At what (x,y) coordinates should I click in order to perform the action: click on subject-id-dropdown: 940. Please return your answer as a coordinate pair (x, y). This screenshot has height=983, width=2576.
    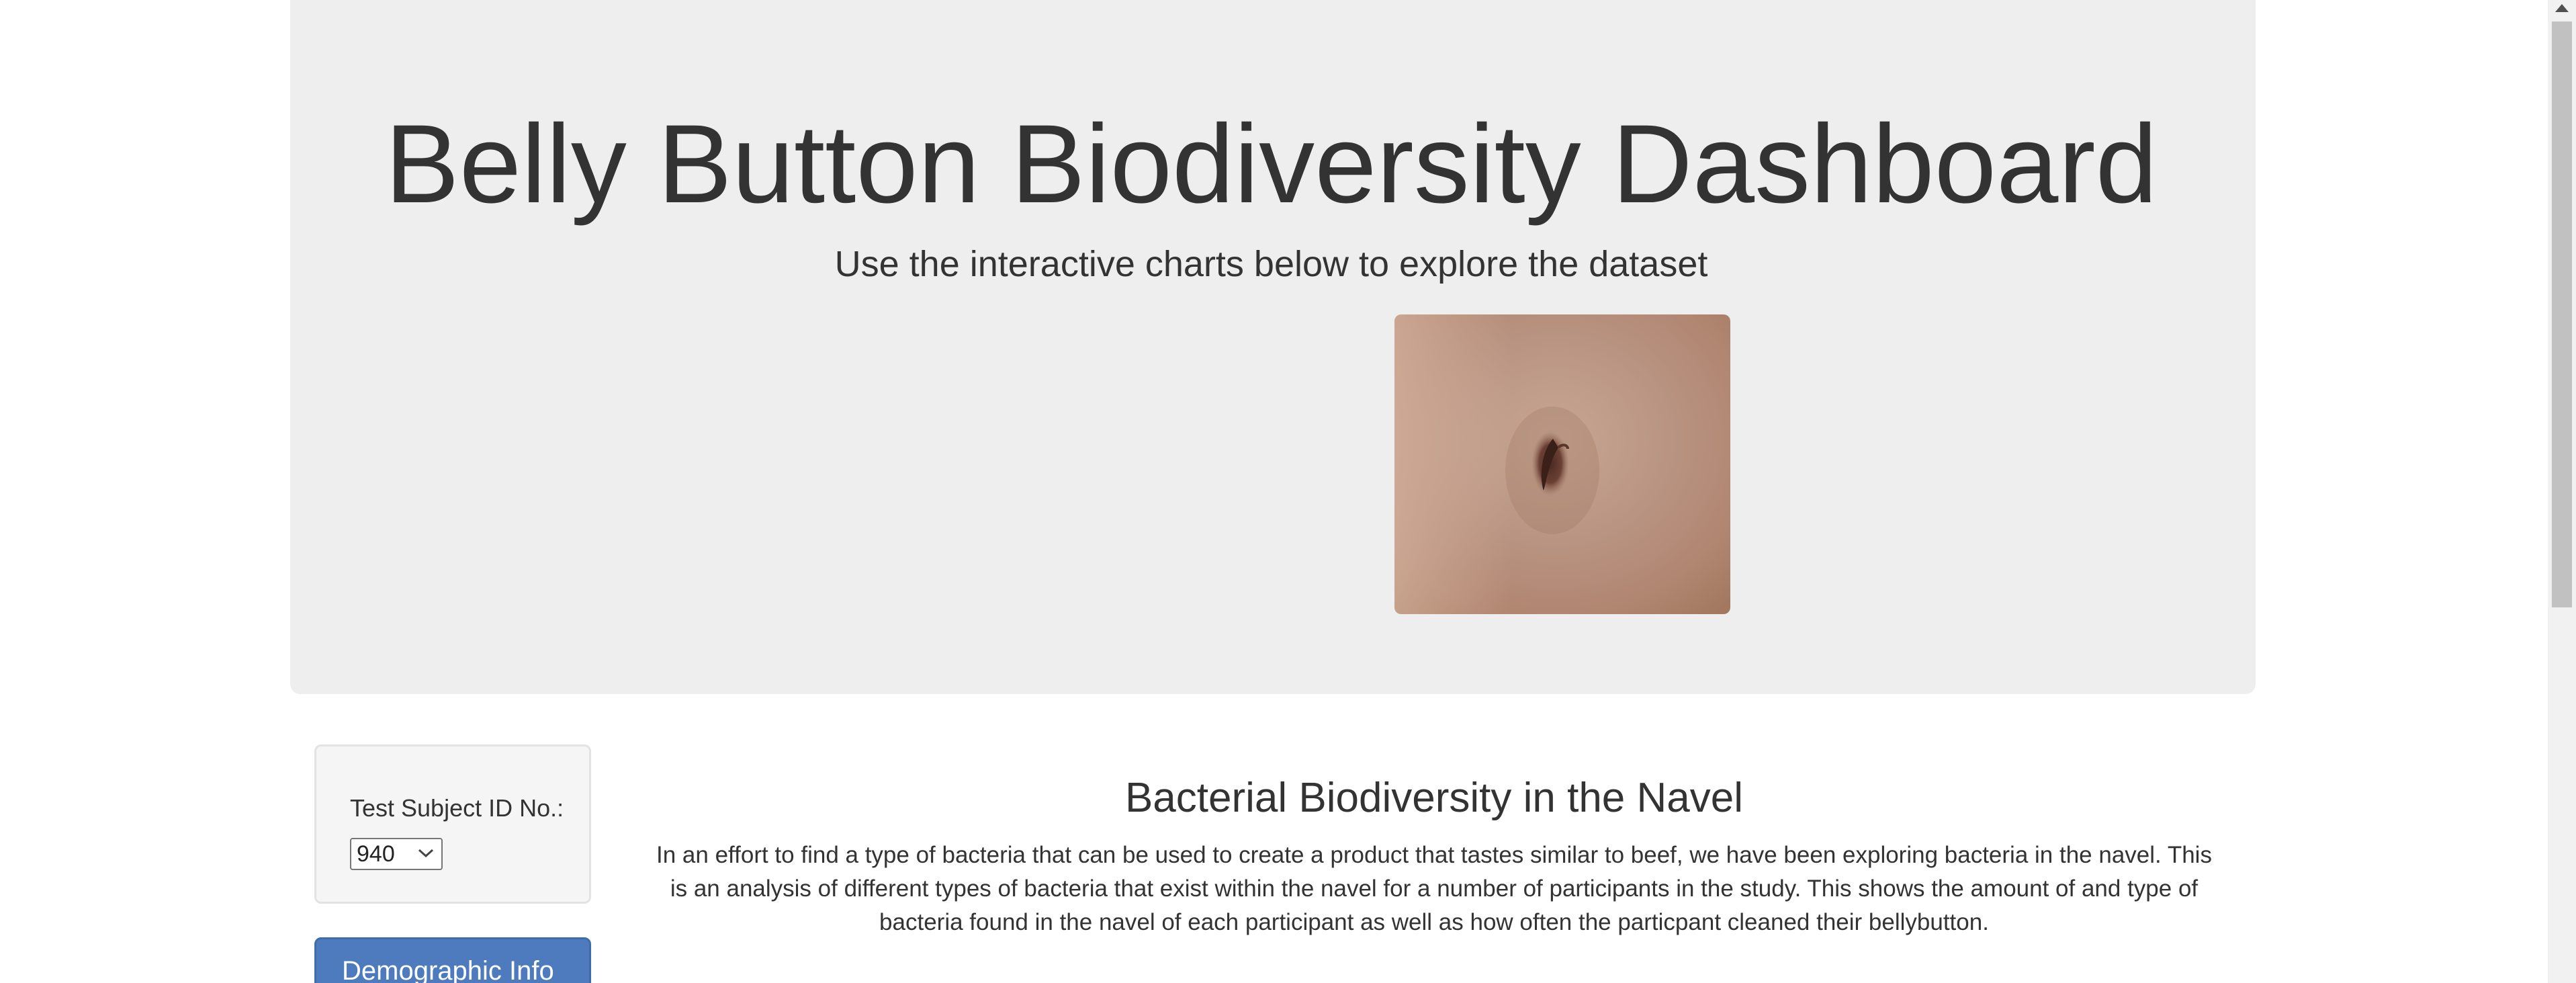
    Looking at the image, I should click on (396, 854).